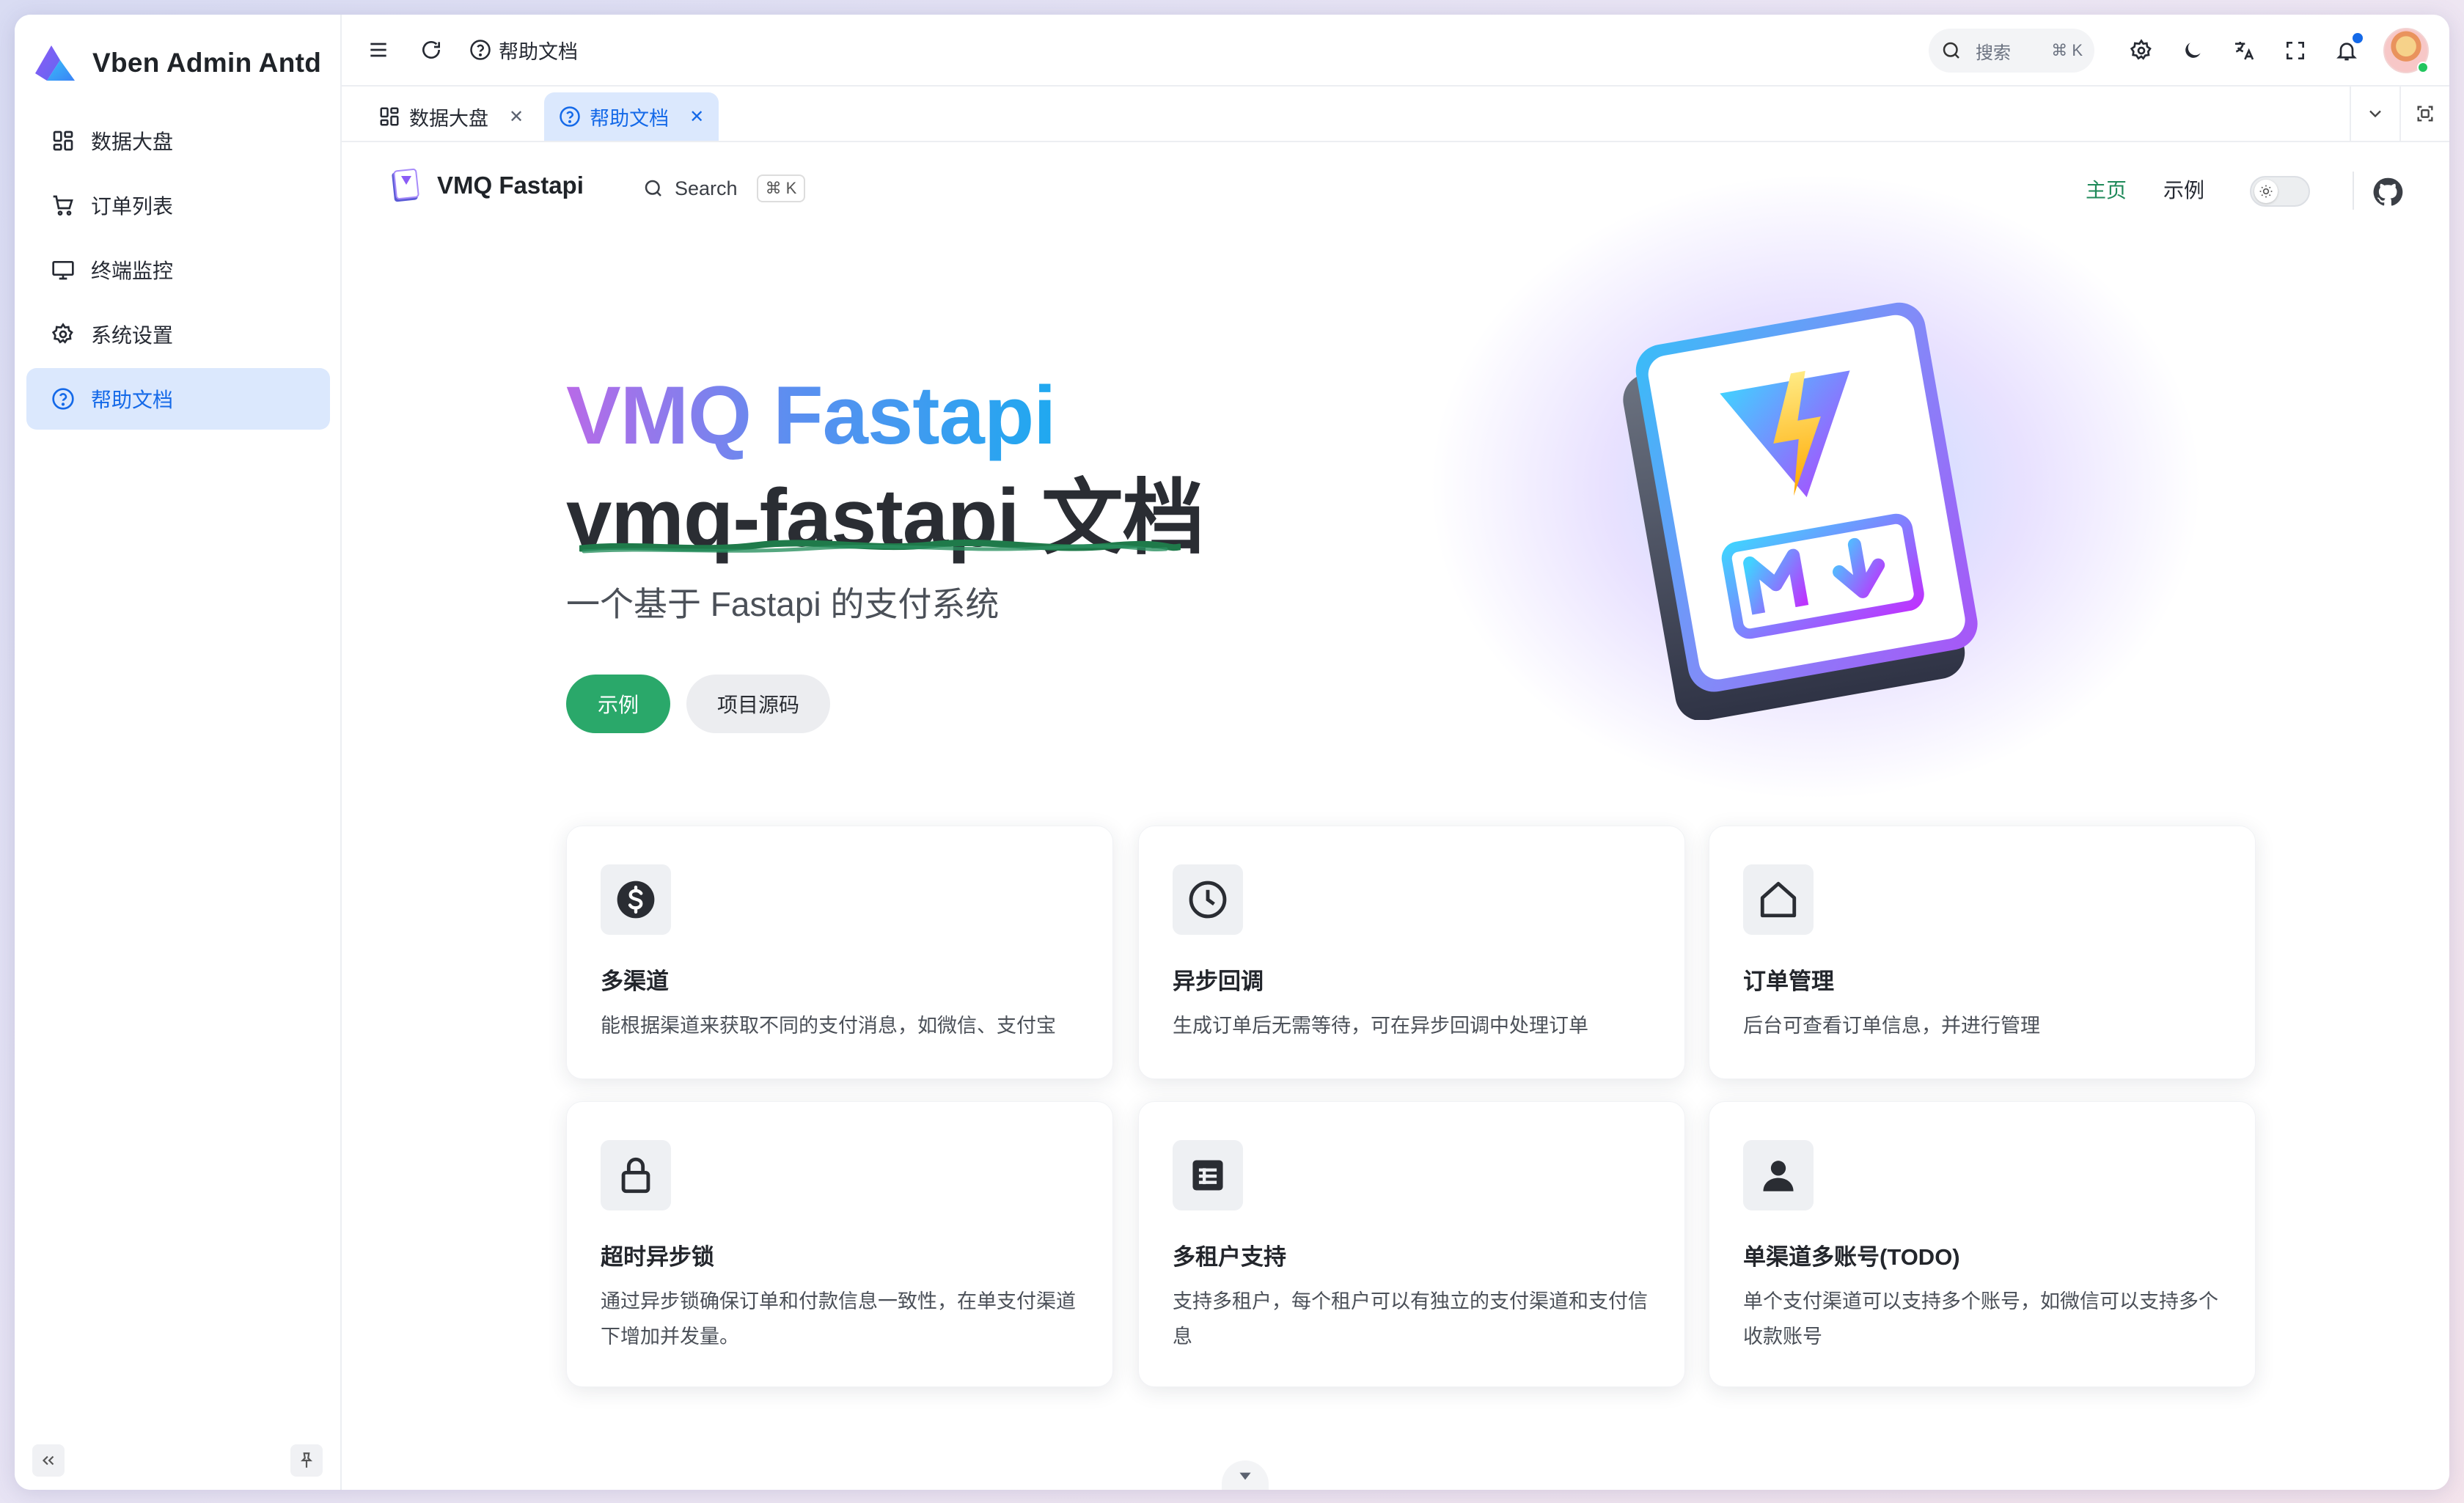 This screenshot has width=2464, height=1503. Describe the element at coordinates (448, 118) in the screenshot. I see `tab-label: 数据大盘` at that location.